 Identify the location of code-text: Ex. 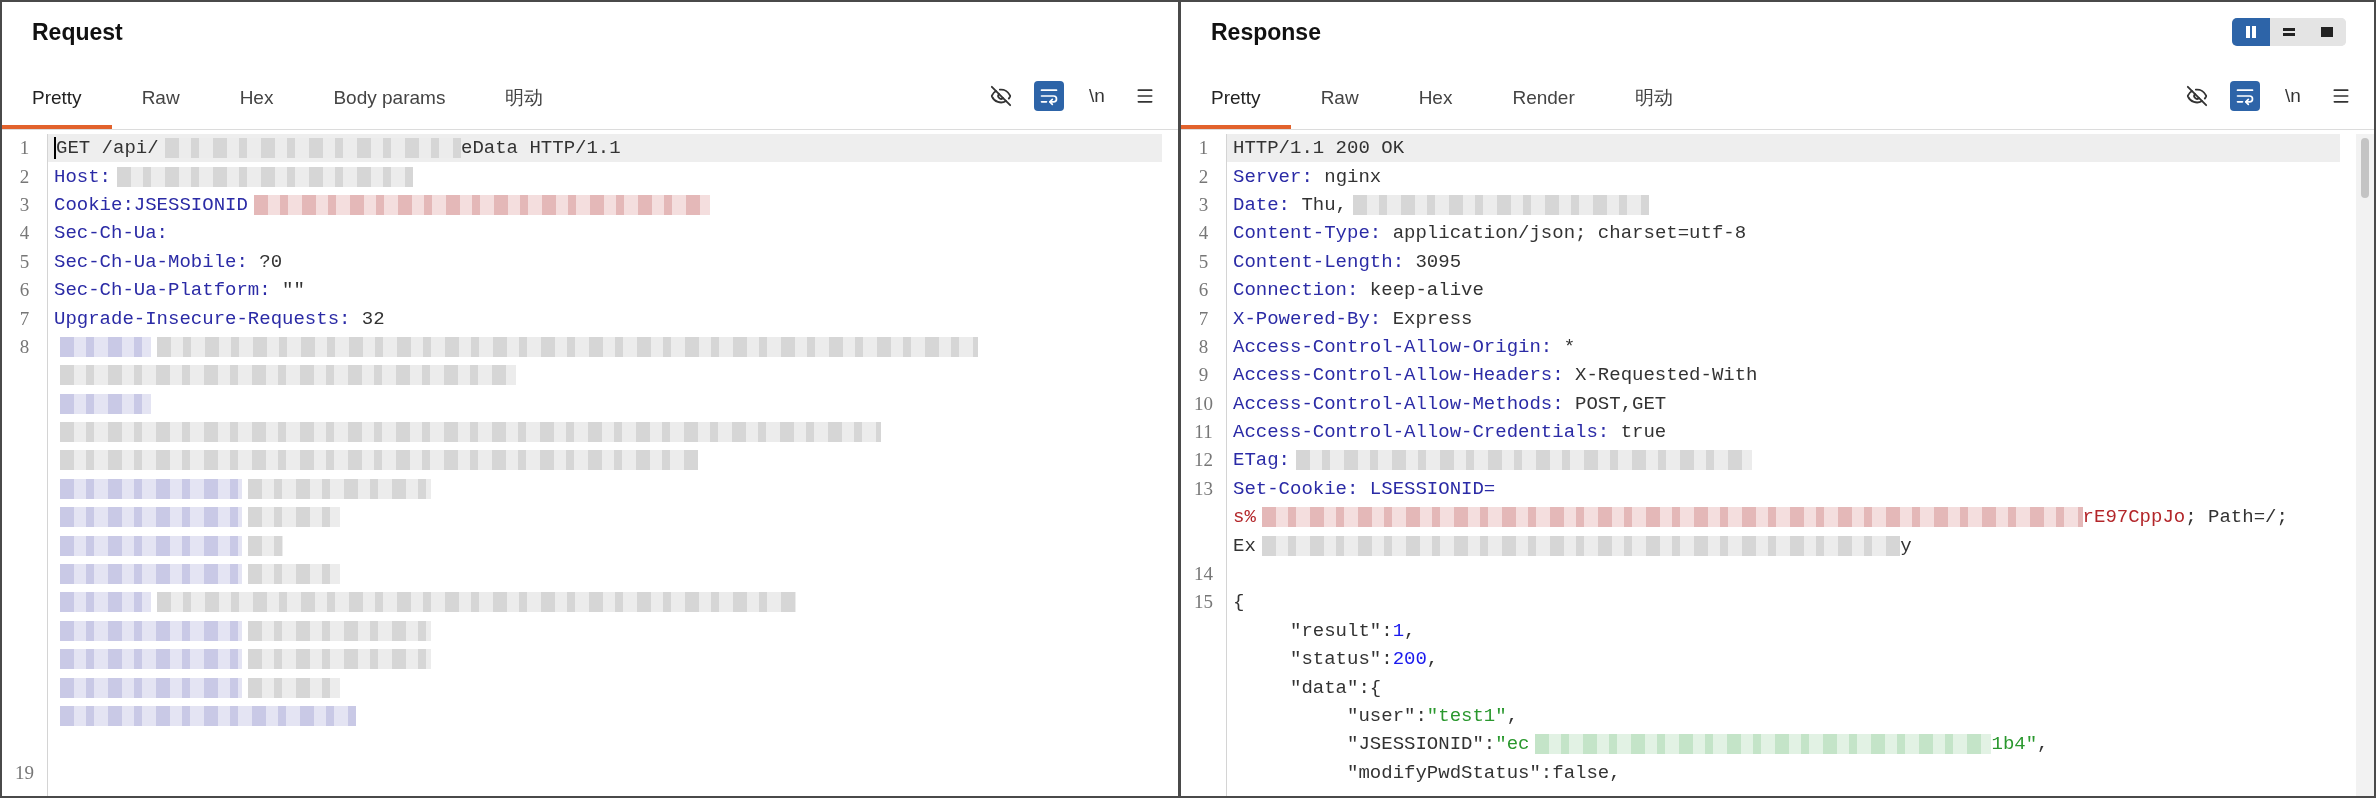
(1244, 545).